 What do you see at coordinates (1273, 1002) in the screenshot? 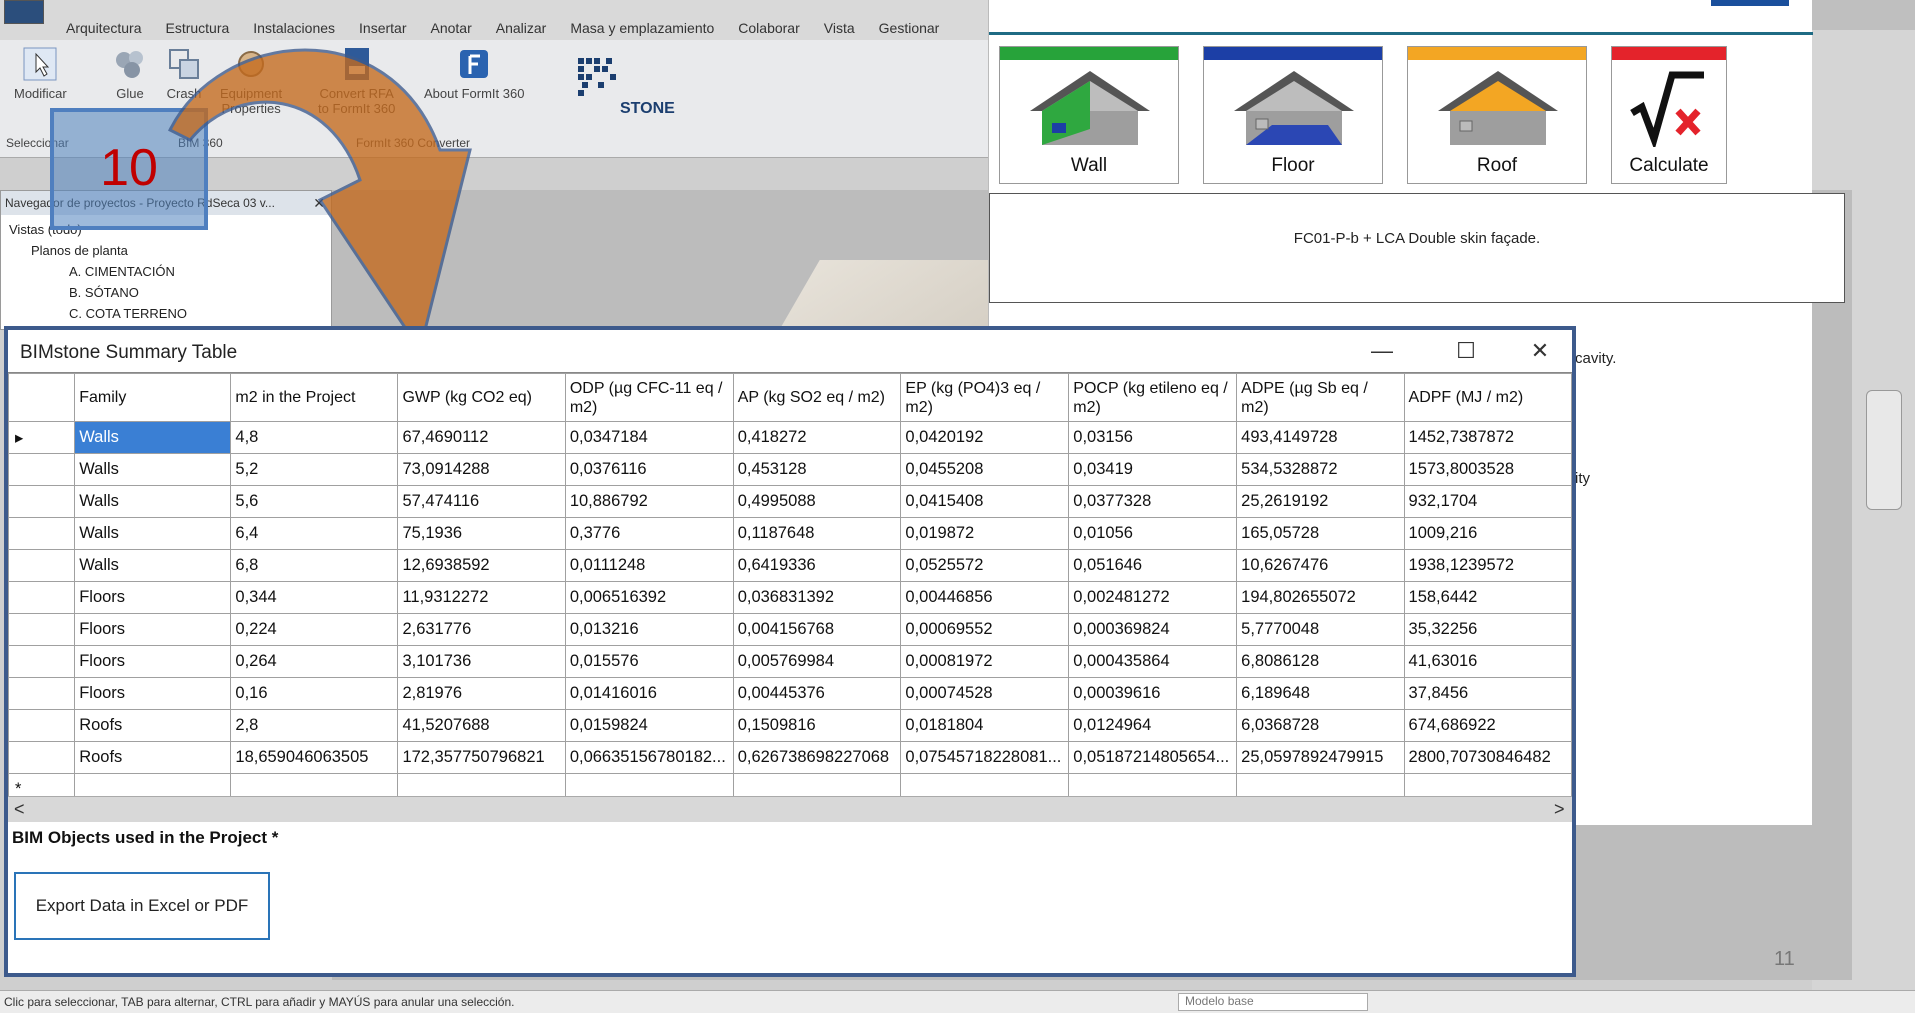
I see `model-selector: Modelo base` at bounding box center [1273, 1002].